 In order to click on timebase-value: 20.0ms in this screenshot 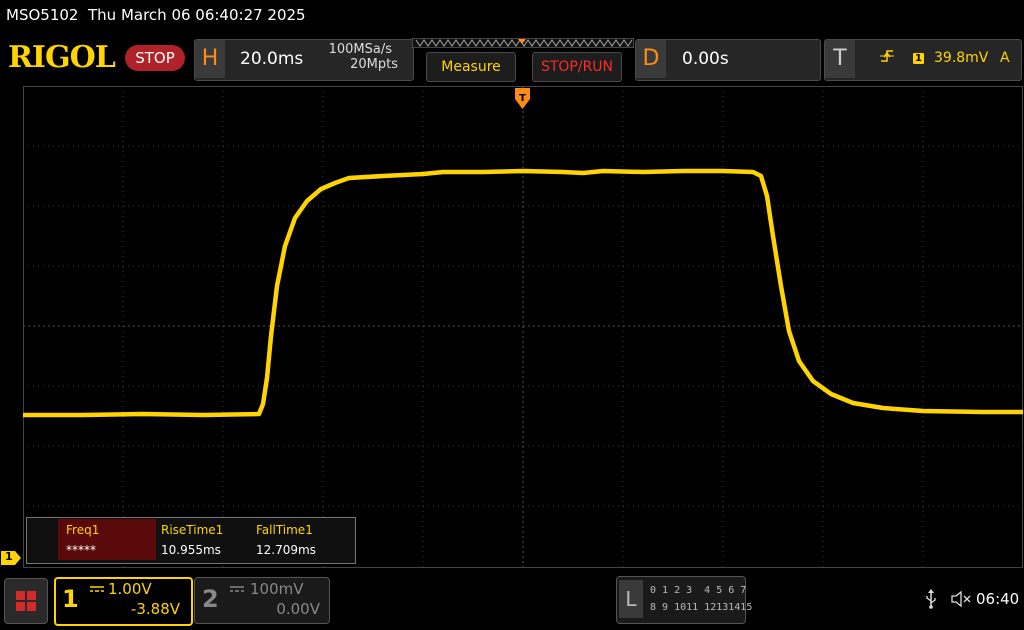, I will do `click(272, 59)`.